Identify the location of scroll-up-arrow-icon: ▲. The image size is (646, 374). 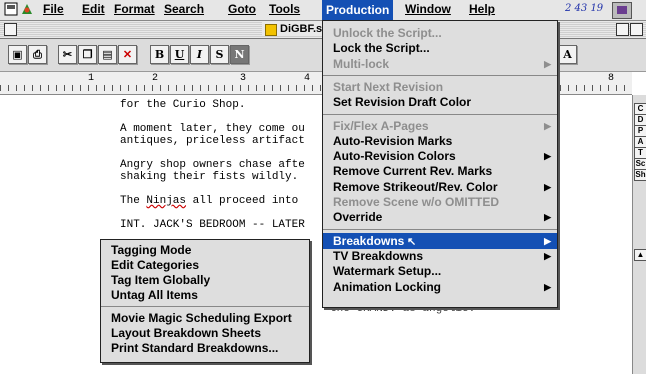
(640, 255).